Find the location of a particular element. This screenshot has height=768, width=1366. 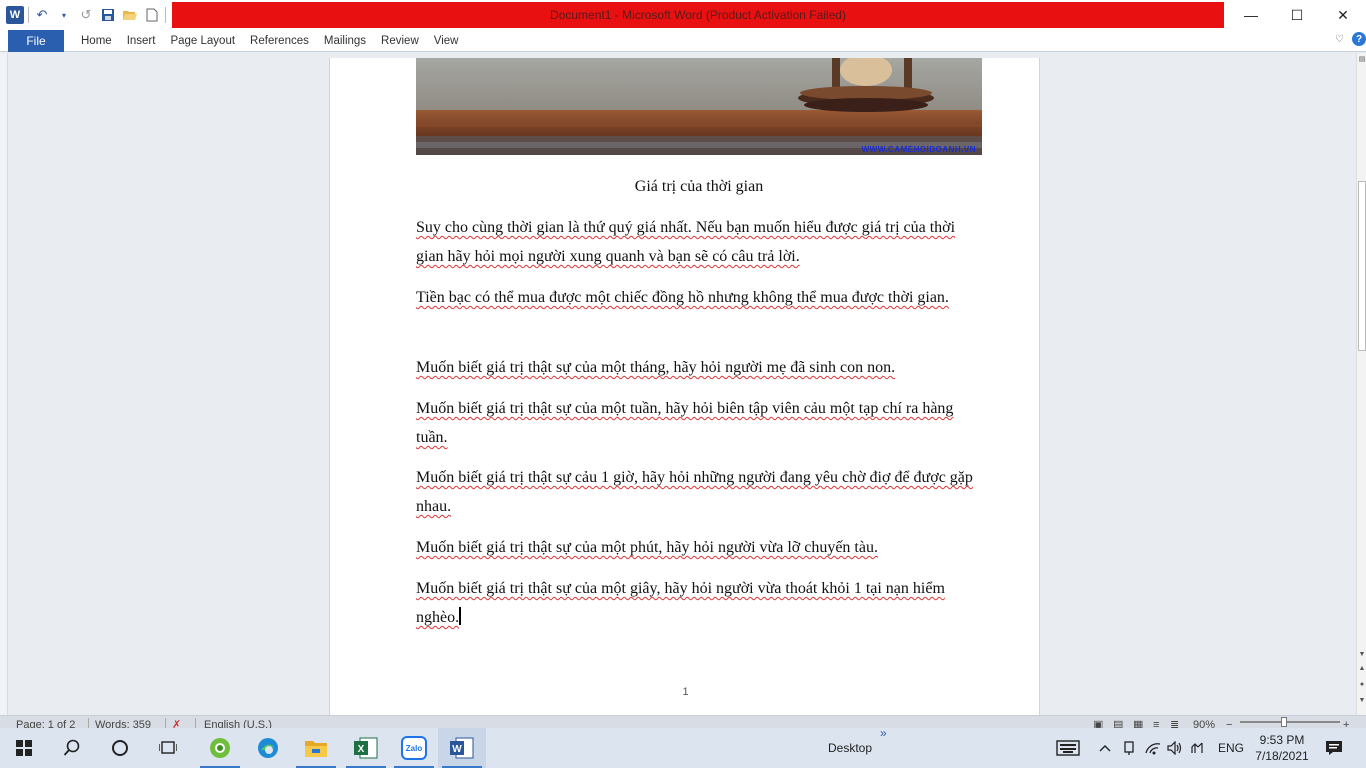

tab-insert: Insert is located at coordinates (148, 41).